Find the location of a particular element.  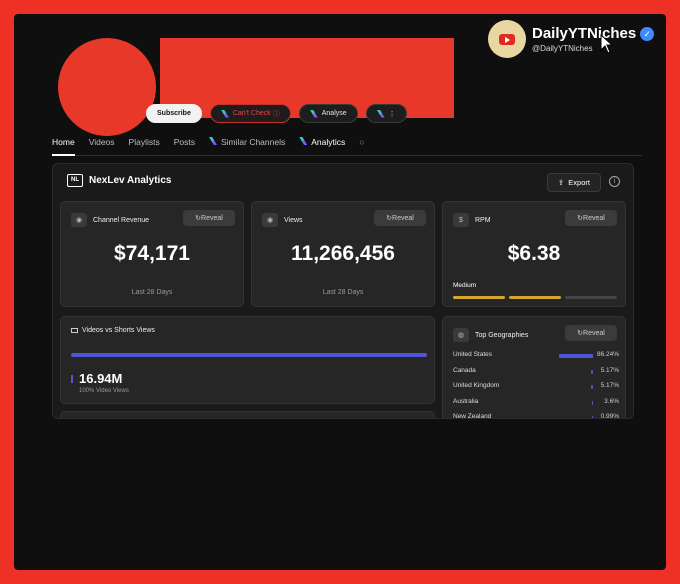

geography-row: New Zealand 0.99% is located at coordinates (536, 416).